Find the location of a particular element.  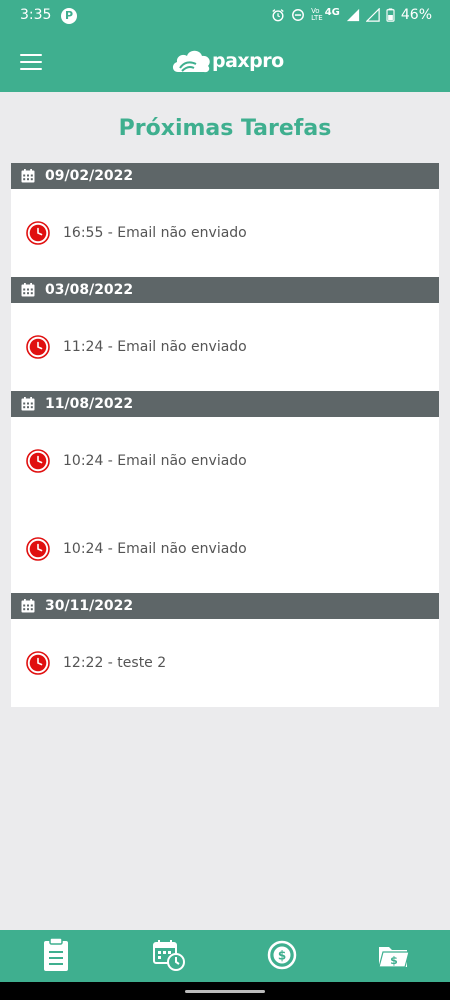

date-label: 11/08/2022 is located at coordinates (89, 404).